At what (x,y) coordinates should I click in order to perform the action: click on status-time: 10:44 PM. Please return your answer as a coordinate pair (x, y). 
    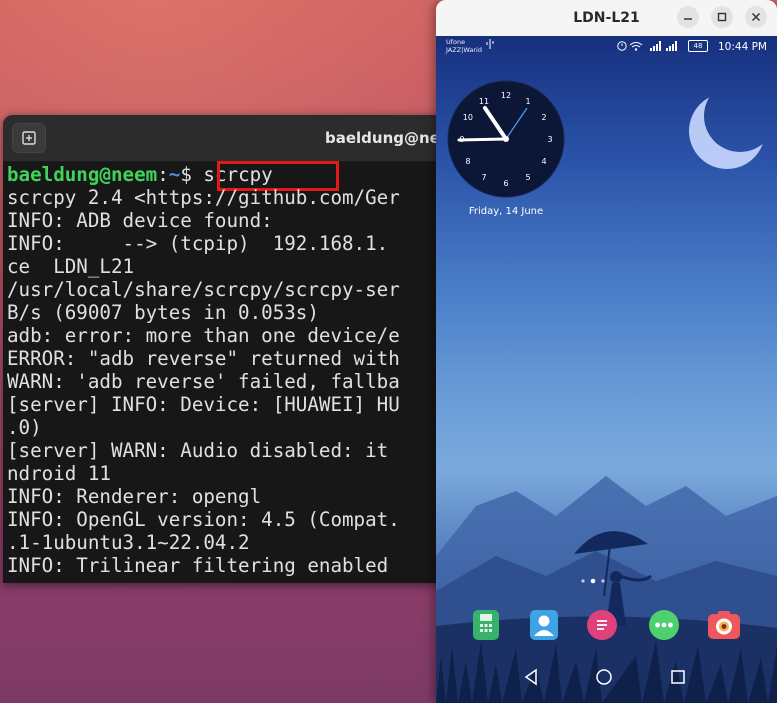
    Looking at the image, I should click on (742, 47).